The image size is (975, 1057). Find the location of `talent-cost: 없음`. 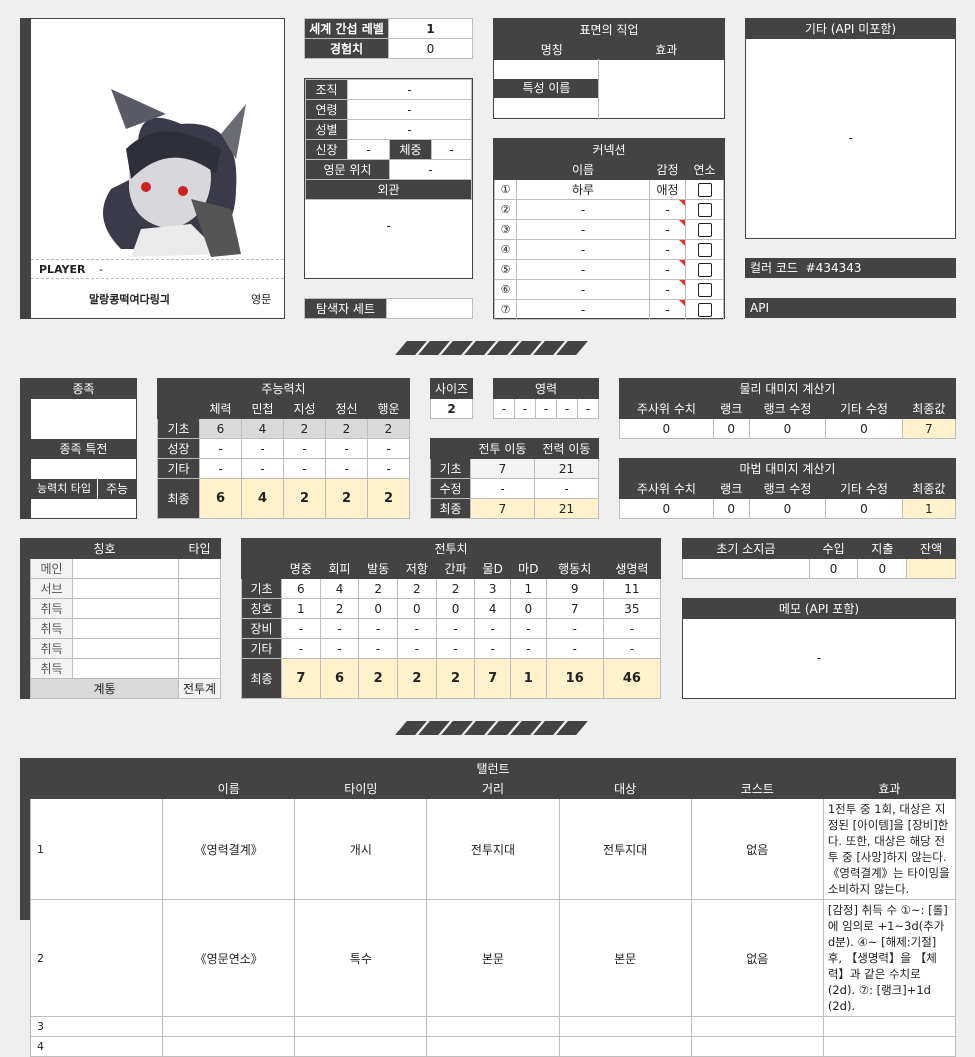

talent-cost: 없음 is located at coordinates (757, 849).